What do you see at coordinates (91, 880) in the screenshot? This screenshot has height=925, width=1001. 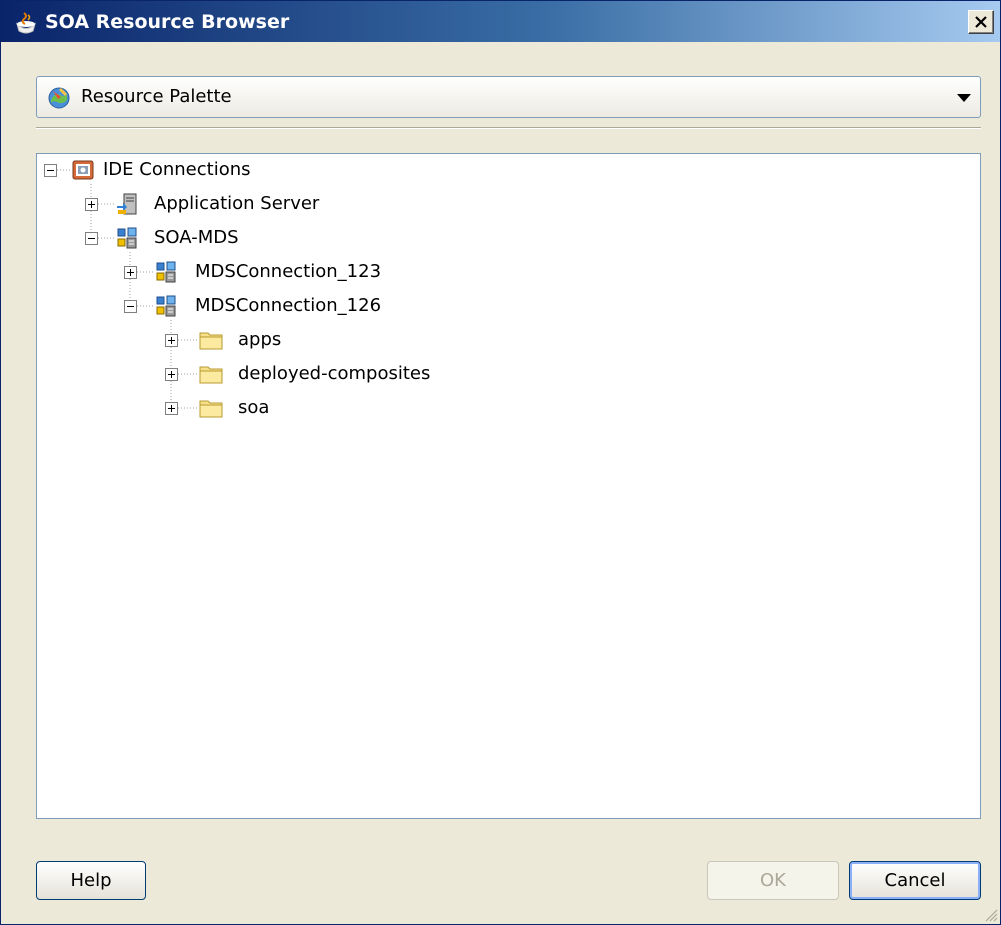 I see `help-button: Help` at bounding box center [91, 880].